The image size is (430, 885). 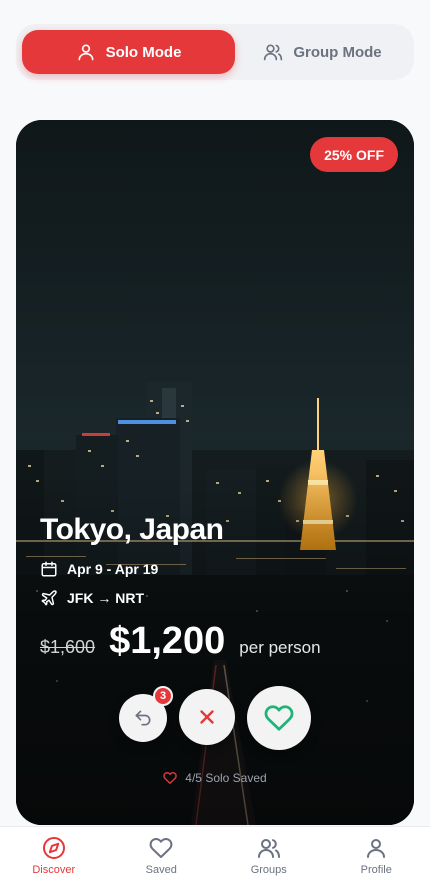 I want to click on discount-badge: 25% OFF, so click(x=354, y=154).